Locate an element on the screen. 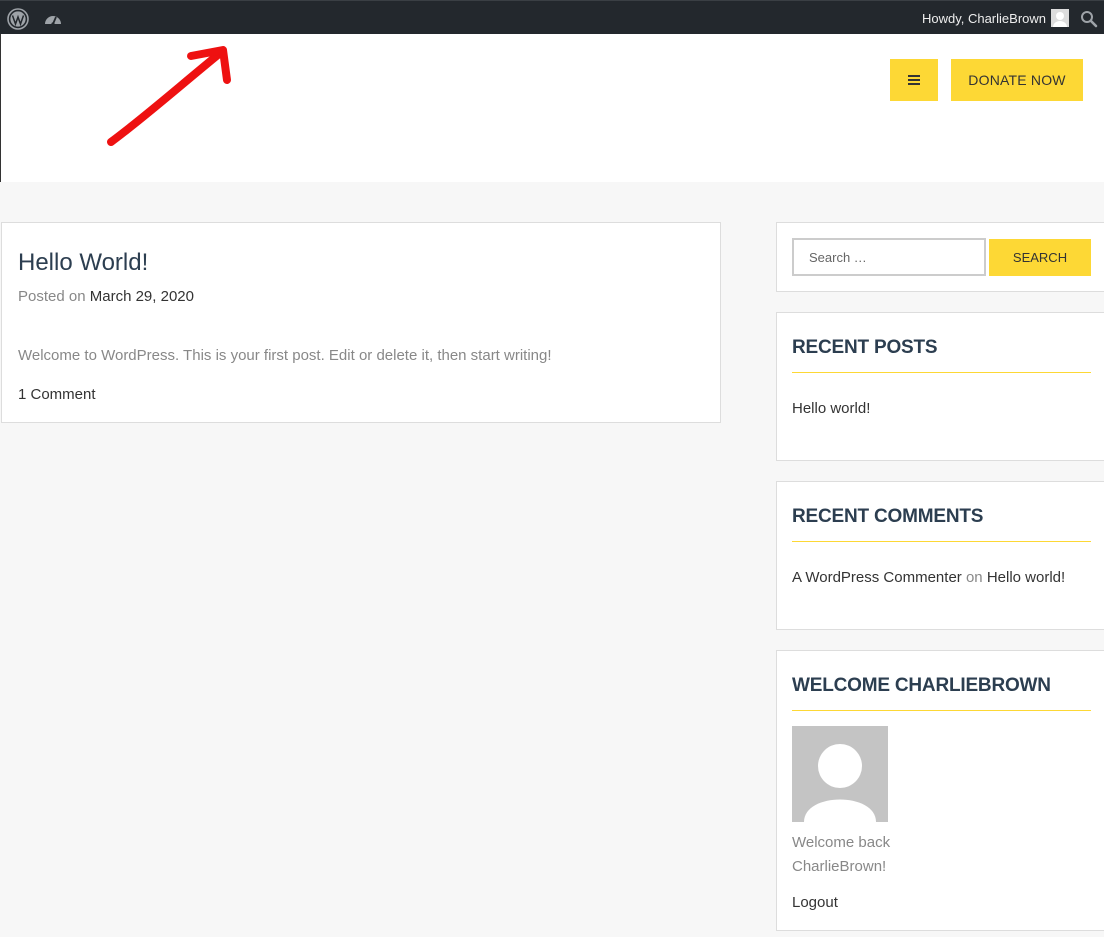 This screenshot has width=1104, height=937. red-arrow-annotation is located at coordinates (169, 96).